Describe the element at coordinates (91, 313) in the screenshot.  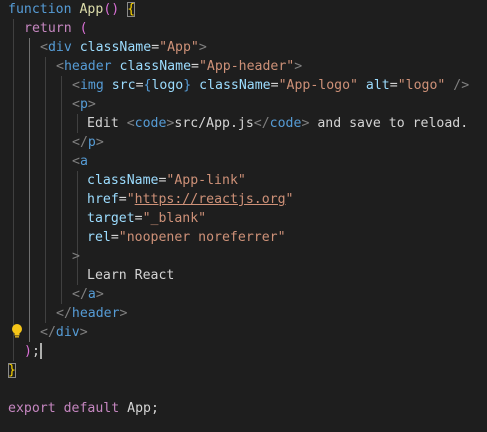
I see `code-line-17: </header>` at that location.